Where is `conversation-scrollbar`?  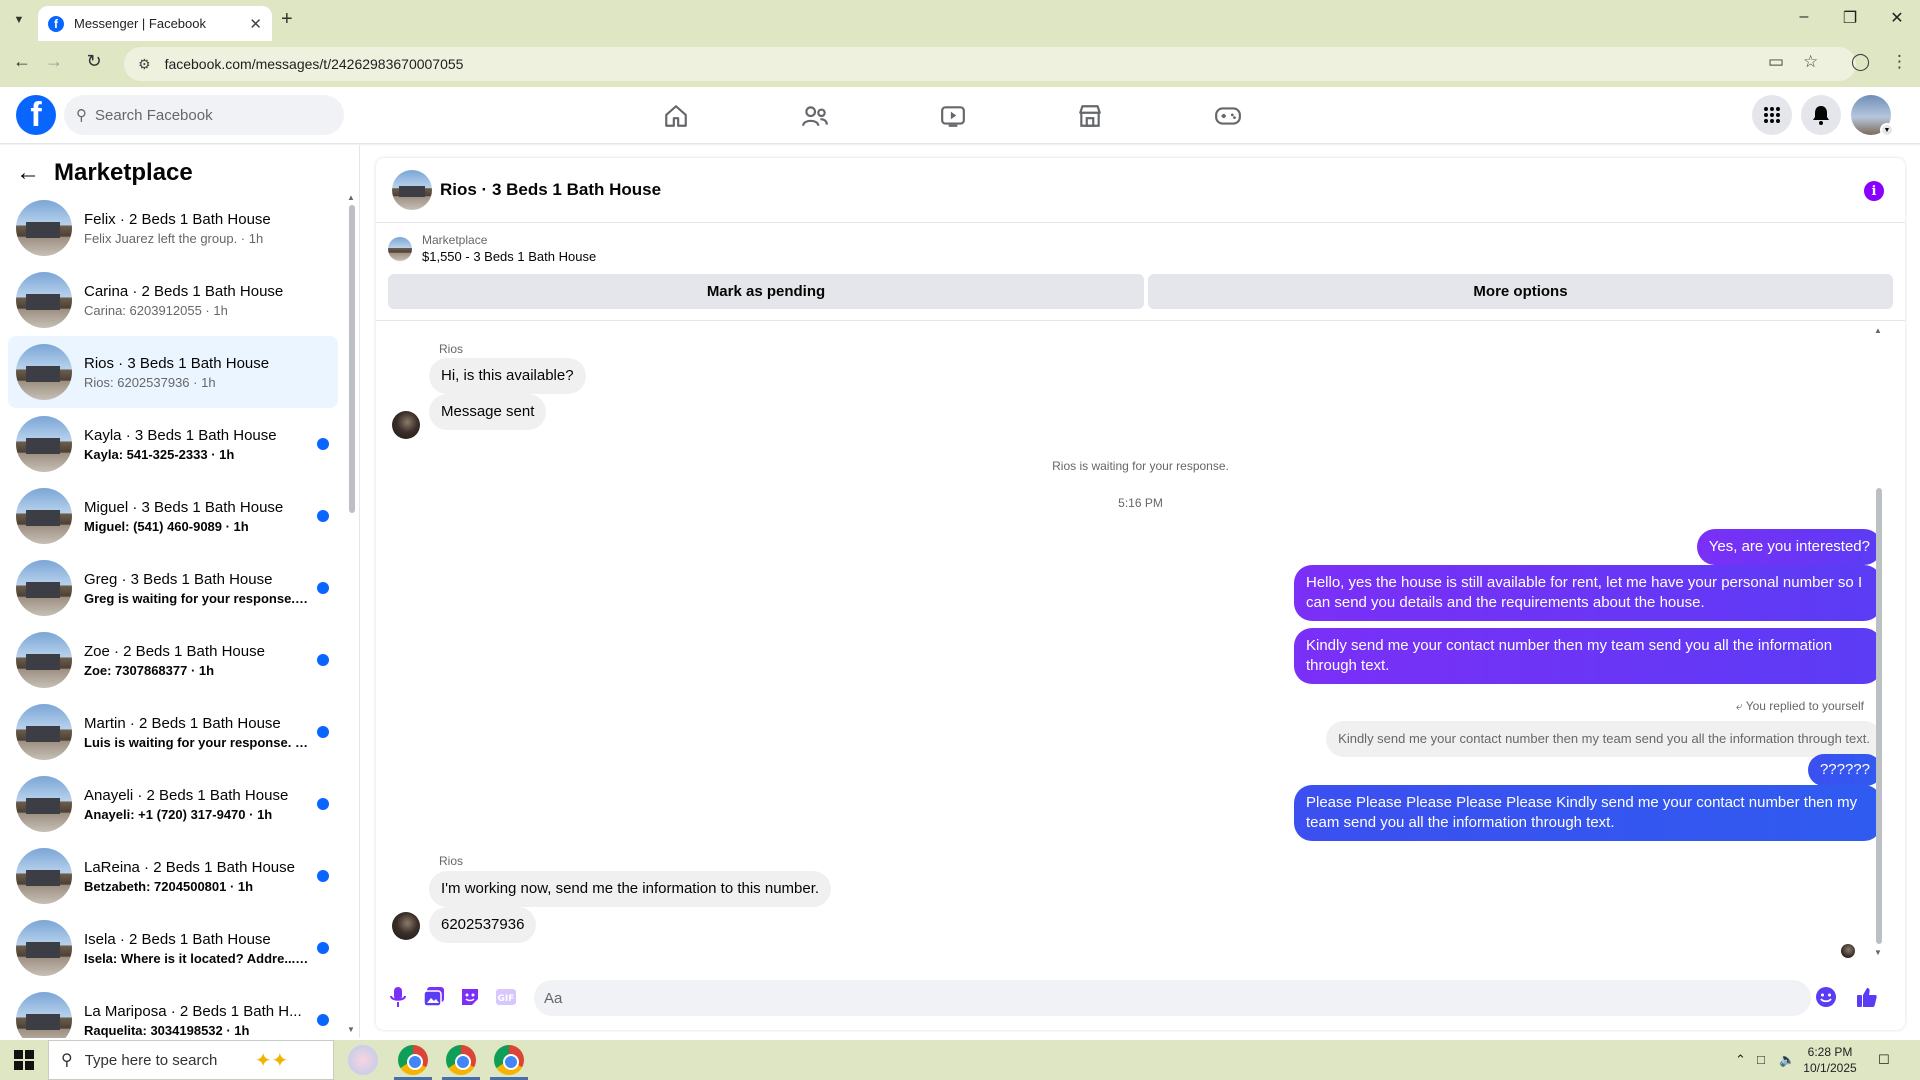 conversation-scrollbar is located at coordinates (352, 359).